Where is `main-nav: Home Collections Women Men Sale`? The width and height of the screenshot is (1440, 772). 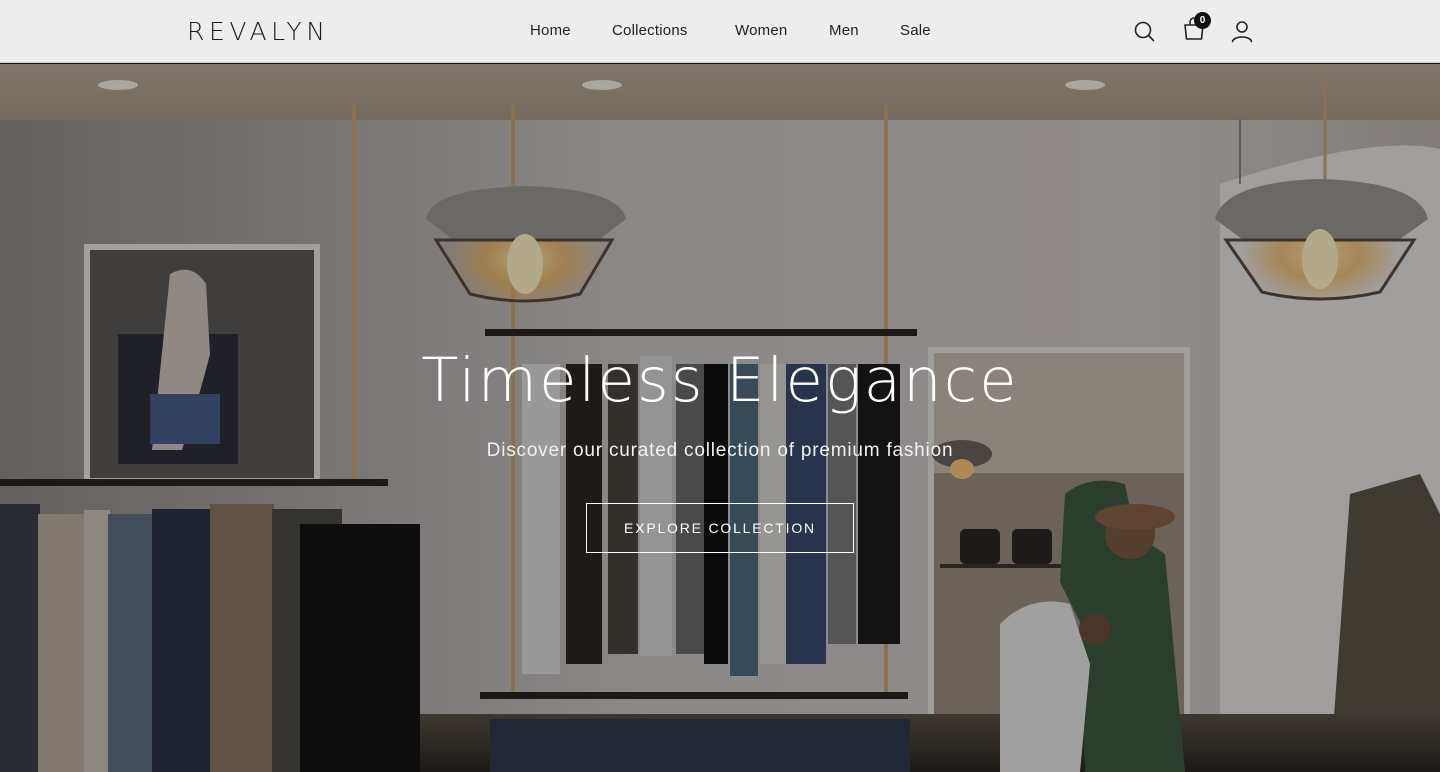
main-nav: Home Collections Women Men Sale is located at coordinates (720, 31).